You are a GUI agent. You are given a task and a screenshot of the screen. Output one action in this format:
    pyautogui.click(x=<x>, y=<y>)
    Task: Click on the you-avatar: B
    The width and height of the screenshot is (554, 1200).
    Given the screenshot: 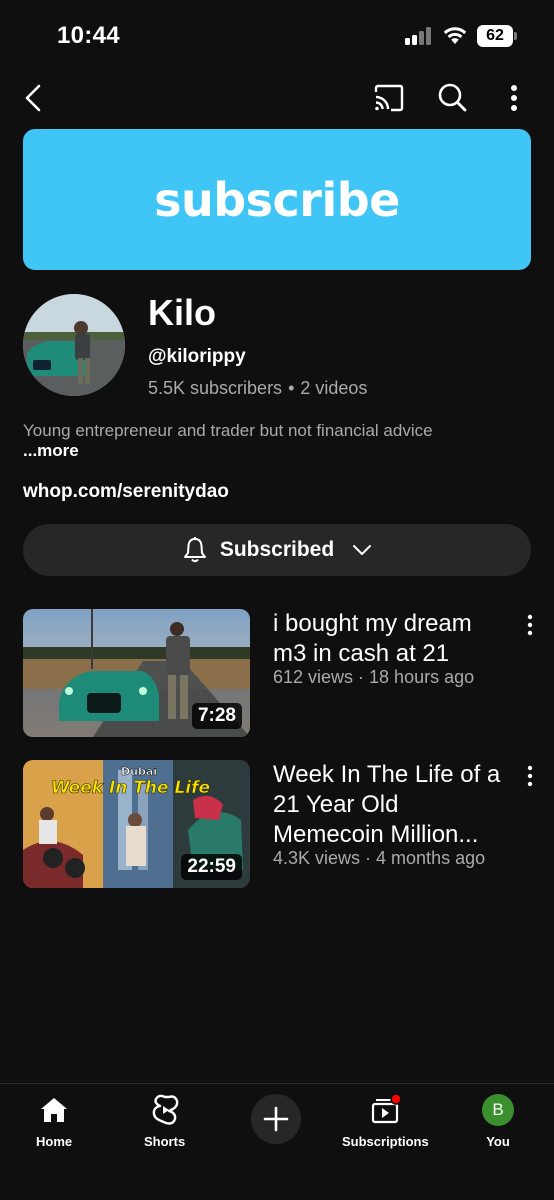 What is the action you would take?
    pyautogui.click(x=498, y=1110)
    